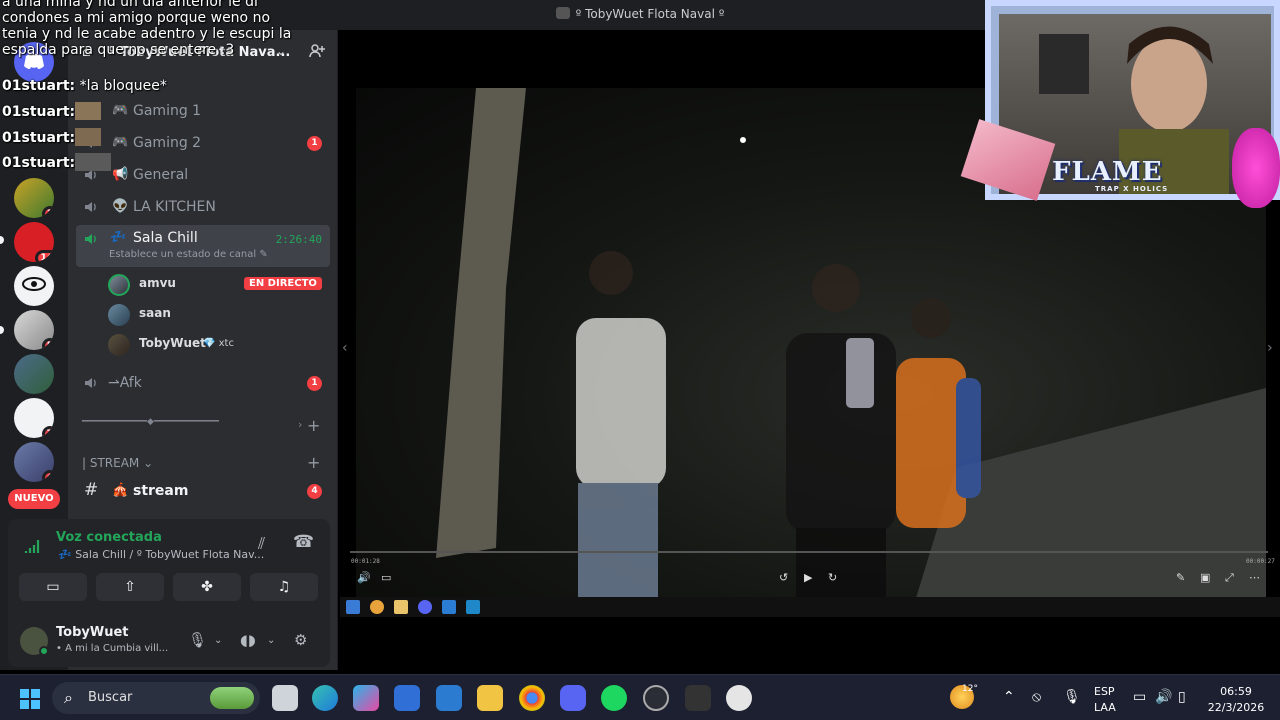 Image resolution: width=1280 pixels, height=720 pixels. Describe the element at coordinates (1254, 577) in the screenshot. I see `more-options-icon: ⋯` at that location.